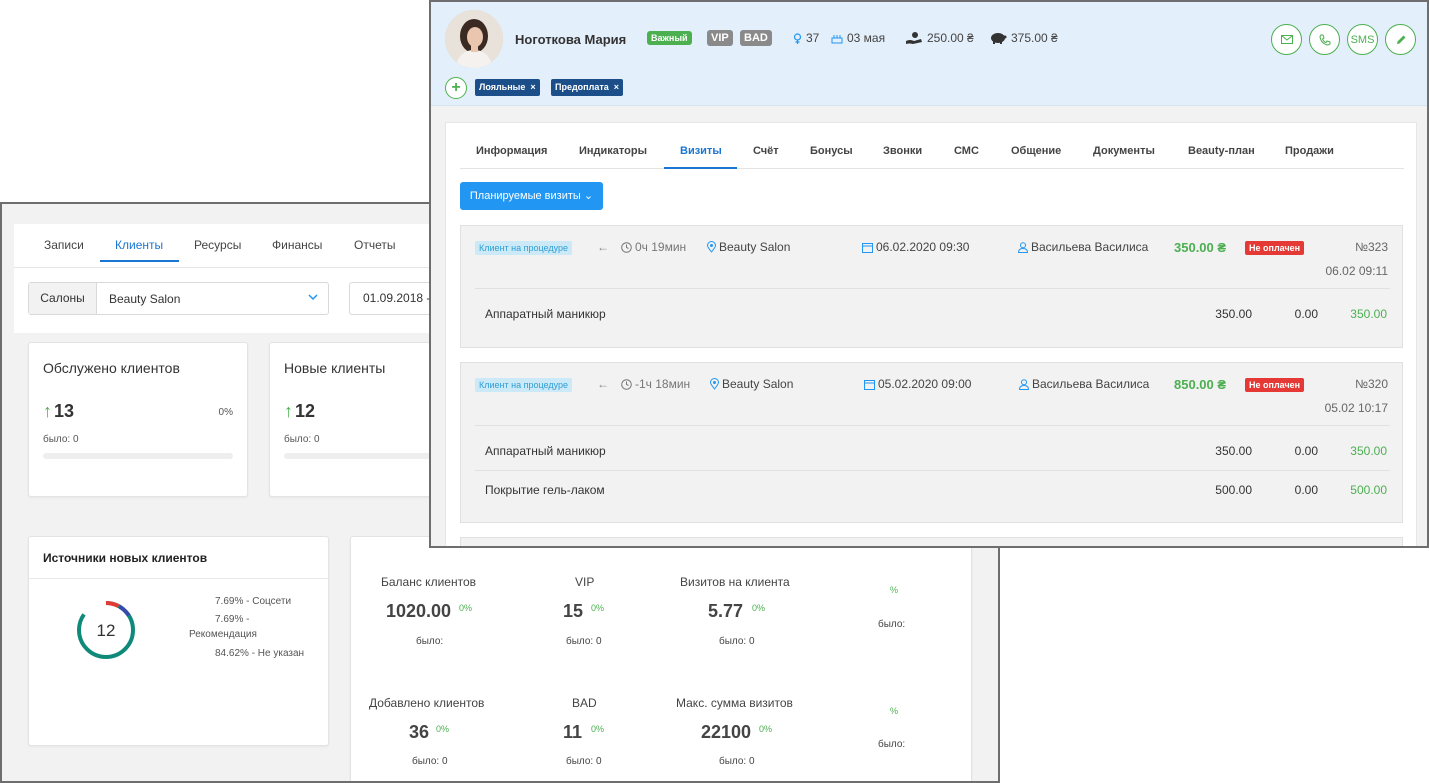 This screenshot has width=1429, height=783. Describe the element at coordinates (139, 245) in the screenshot. I see `nav-clients: Клиенты` at that location.